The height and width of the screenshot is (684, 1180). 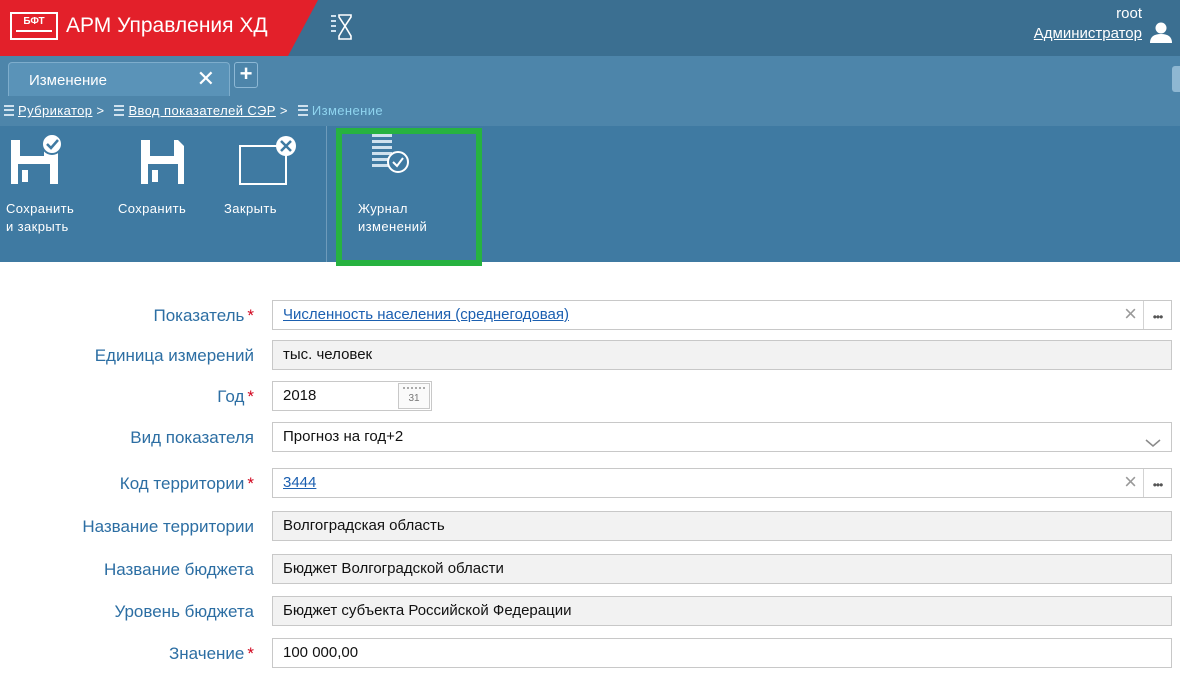 I want to click on row-amount: Значение * 100 000,00, so click(x=590, y=654).